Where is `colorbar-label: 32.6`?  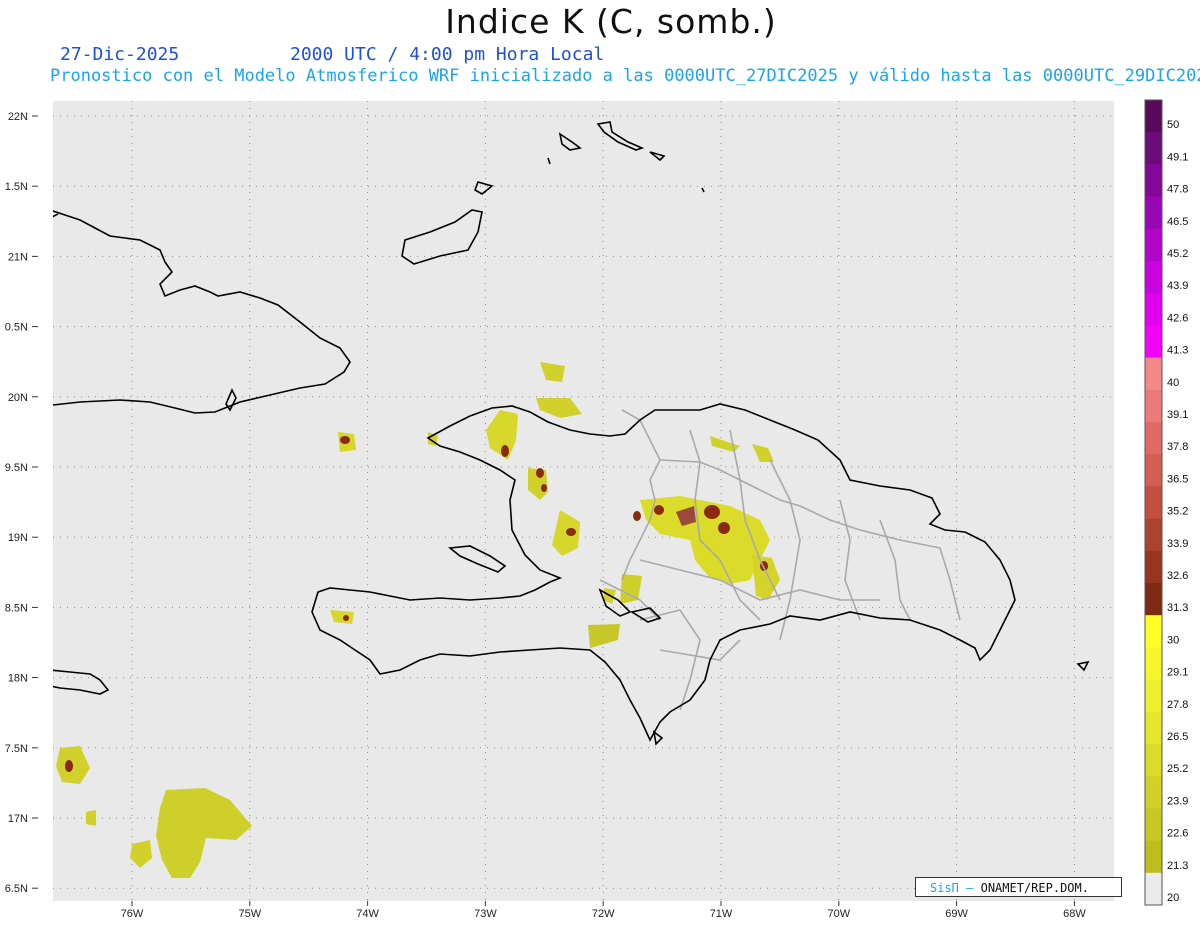
colorbar-label: 32.6 is located at coordinates (1177, 576).